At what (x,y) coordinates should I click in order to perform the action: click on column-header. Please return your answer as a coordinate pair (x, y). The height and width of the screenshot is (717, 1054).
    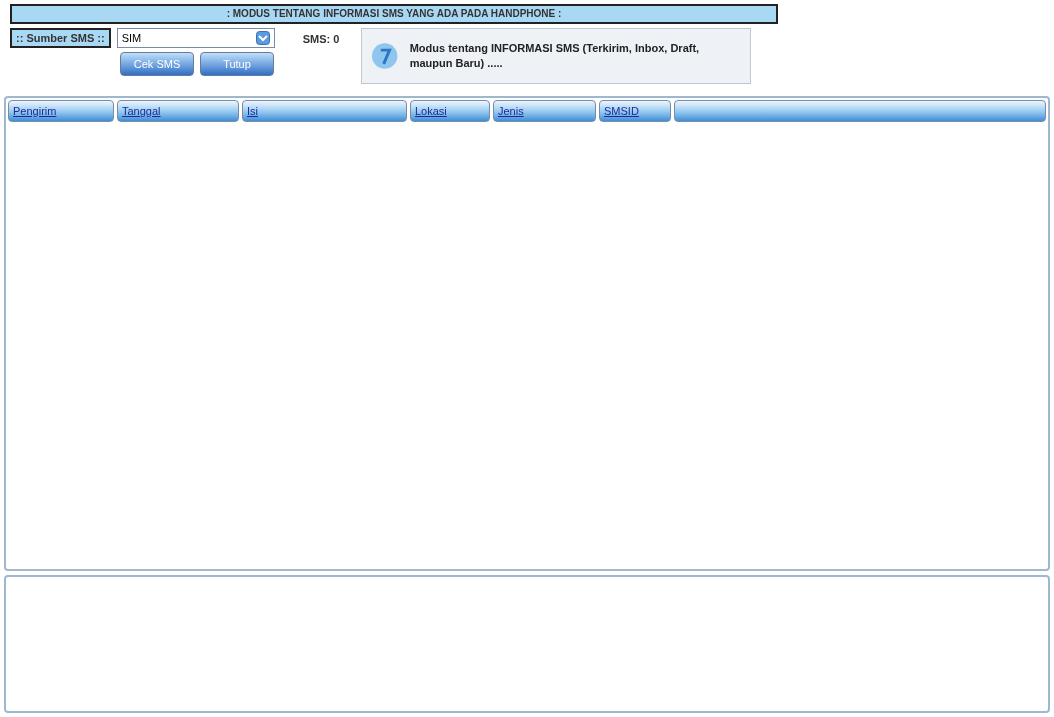
    Looking at the image, I should click on (860, 111).